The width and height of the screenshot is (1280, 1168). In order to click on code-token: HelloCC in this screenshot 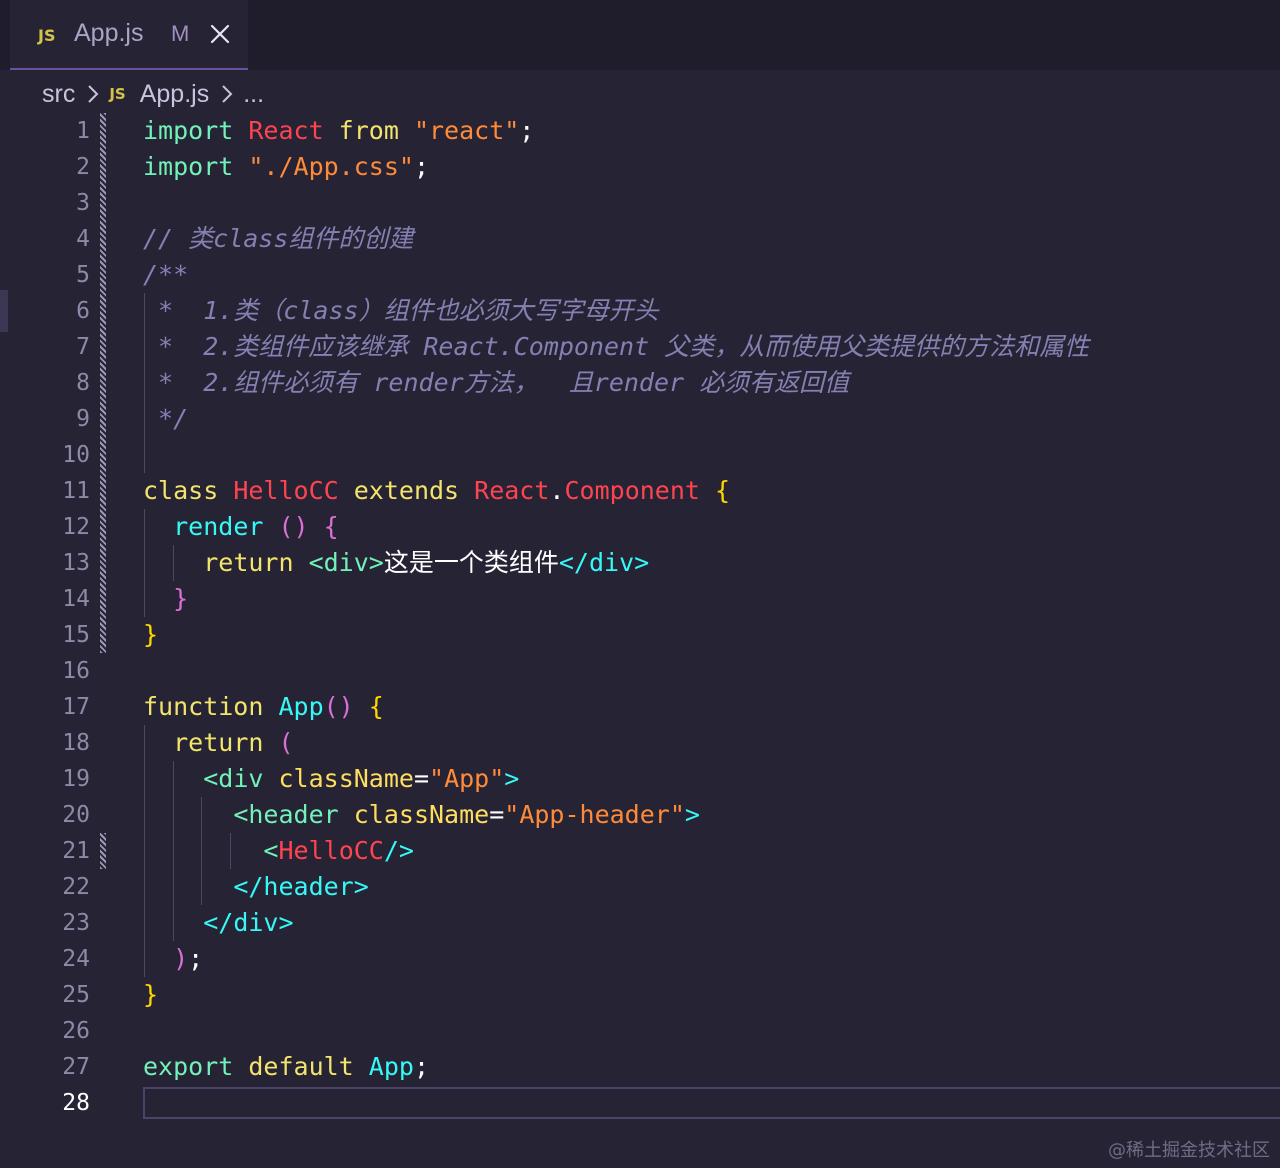, I will do `click(331, 850)`.